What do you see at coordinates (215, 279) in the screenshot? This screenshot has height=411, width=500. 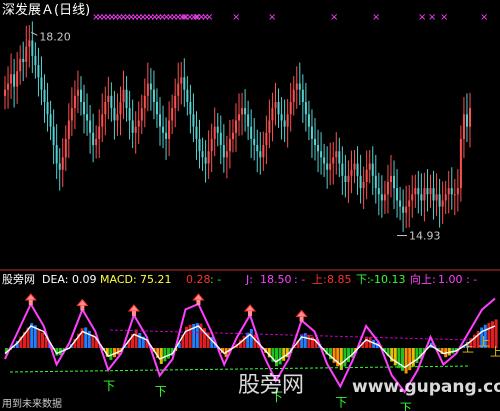 I see `aux-suffix: : -` at bounding box center [215, 279].